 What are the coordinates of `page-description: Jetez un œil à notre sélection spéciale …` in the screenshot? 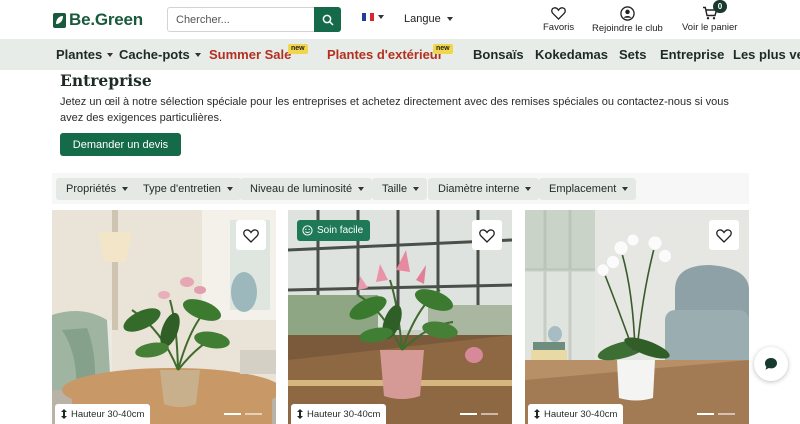 It's located at (394, 110).